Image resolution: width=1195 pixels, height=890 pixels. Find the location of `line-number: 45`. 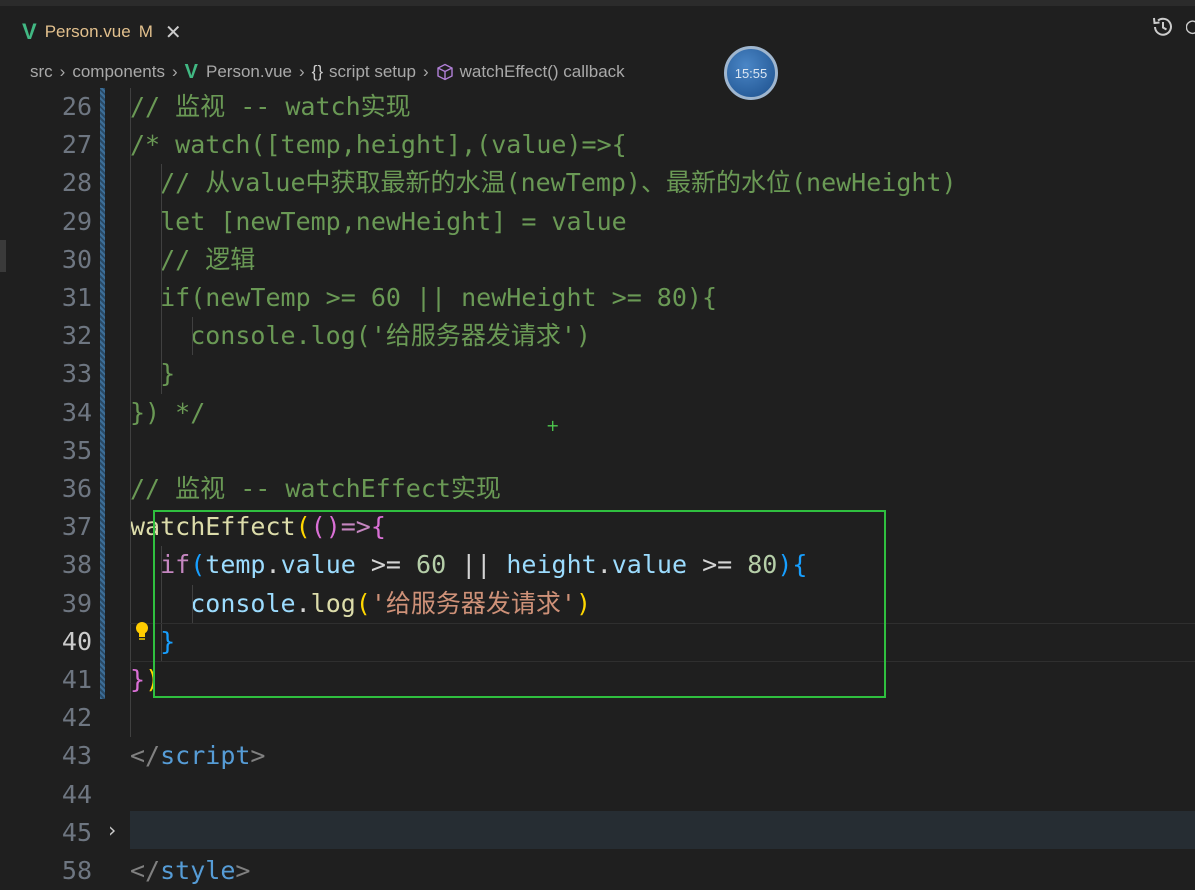

line-number: 45 is located at coordinates (76, 832).